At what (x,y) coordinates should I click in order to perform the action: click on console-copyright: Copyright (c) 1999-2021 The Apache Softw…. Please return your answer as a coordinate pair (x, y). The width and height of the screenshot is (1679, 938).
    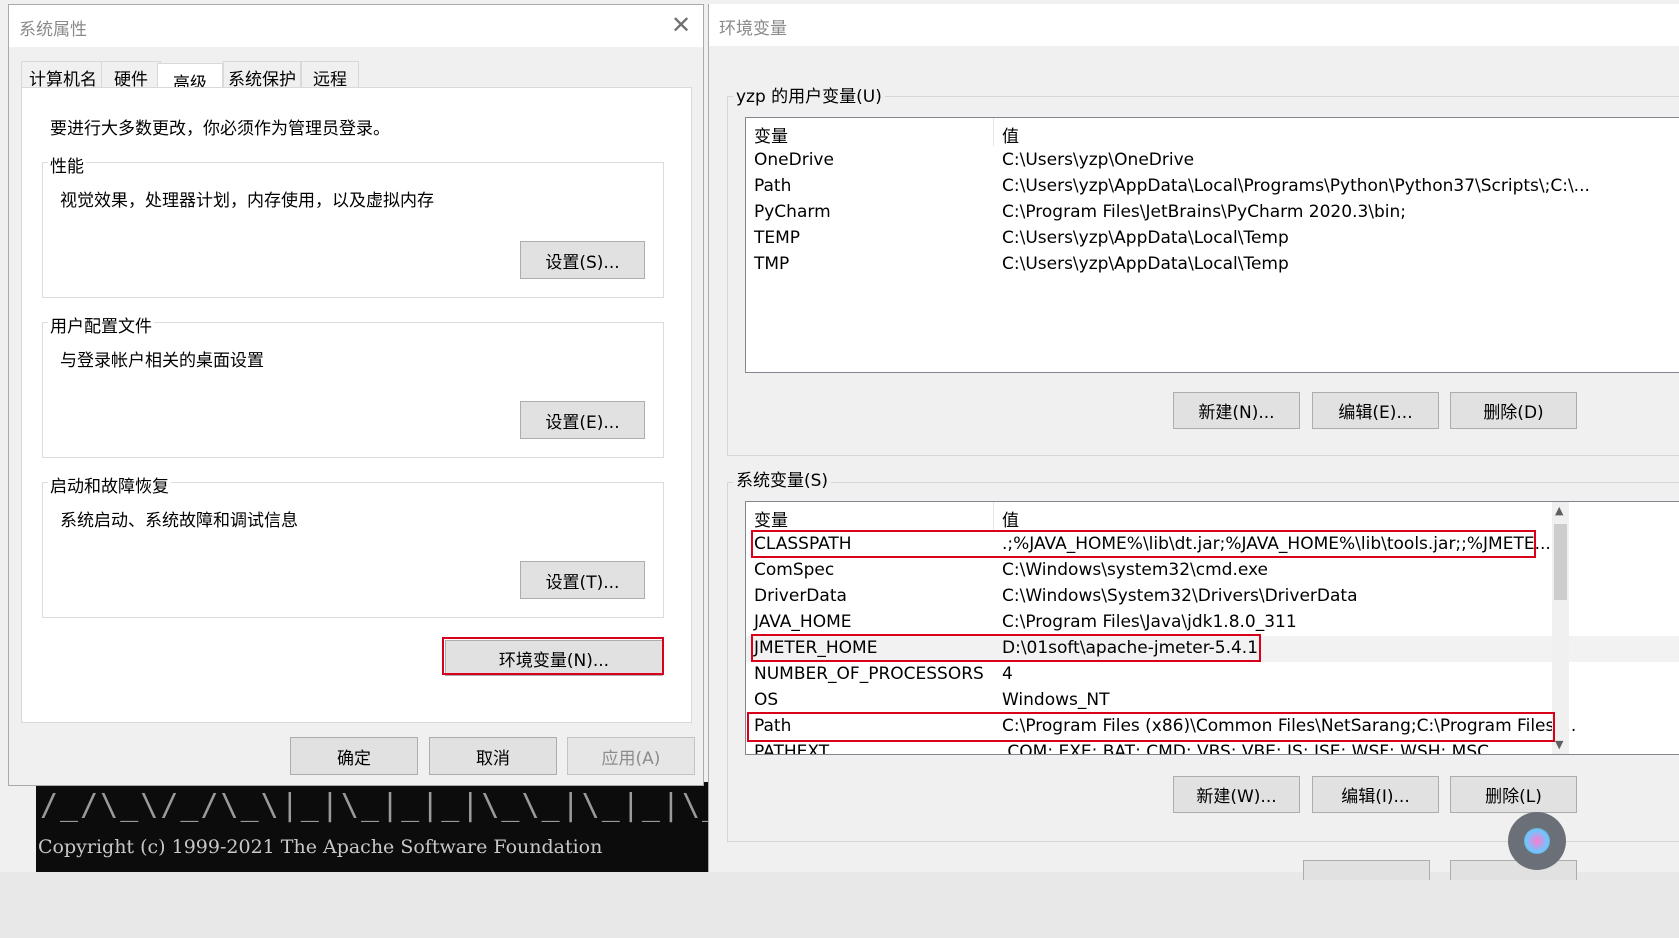
    Looking at the image, I should click on (320, 847).